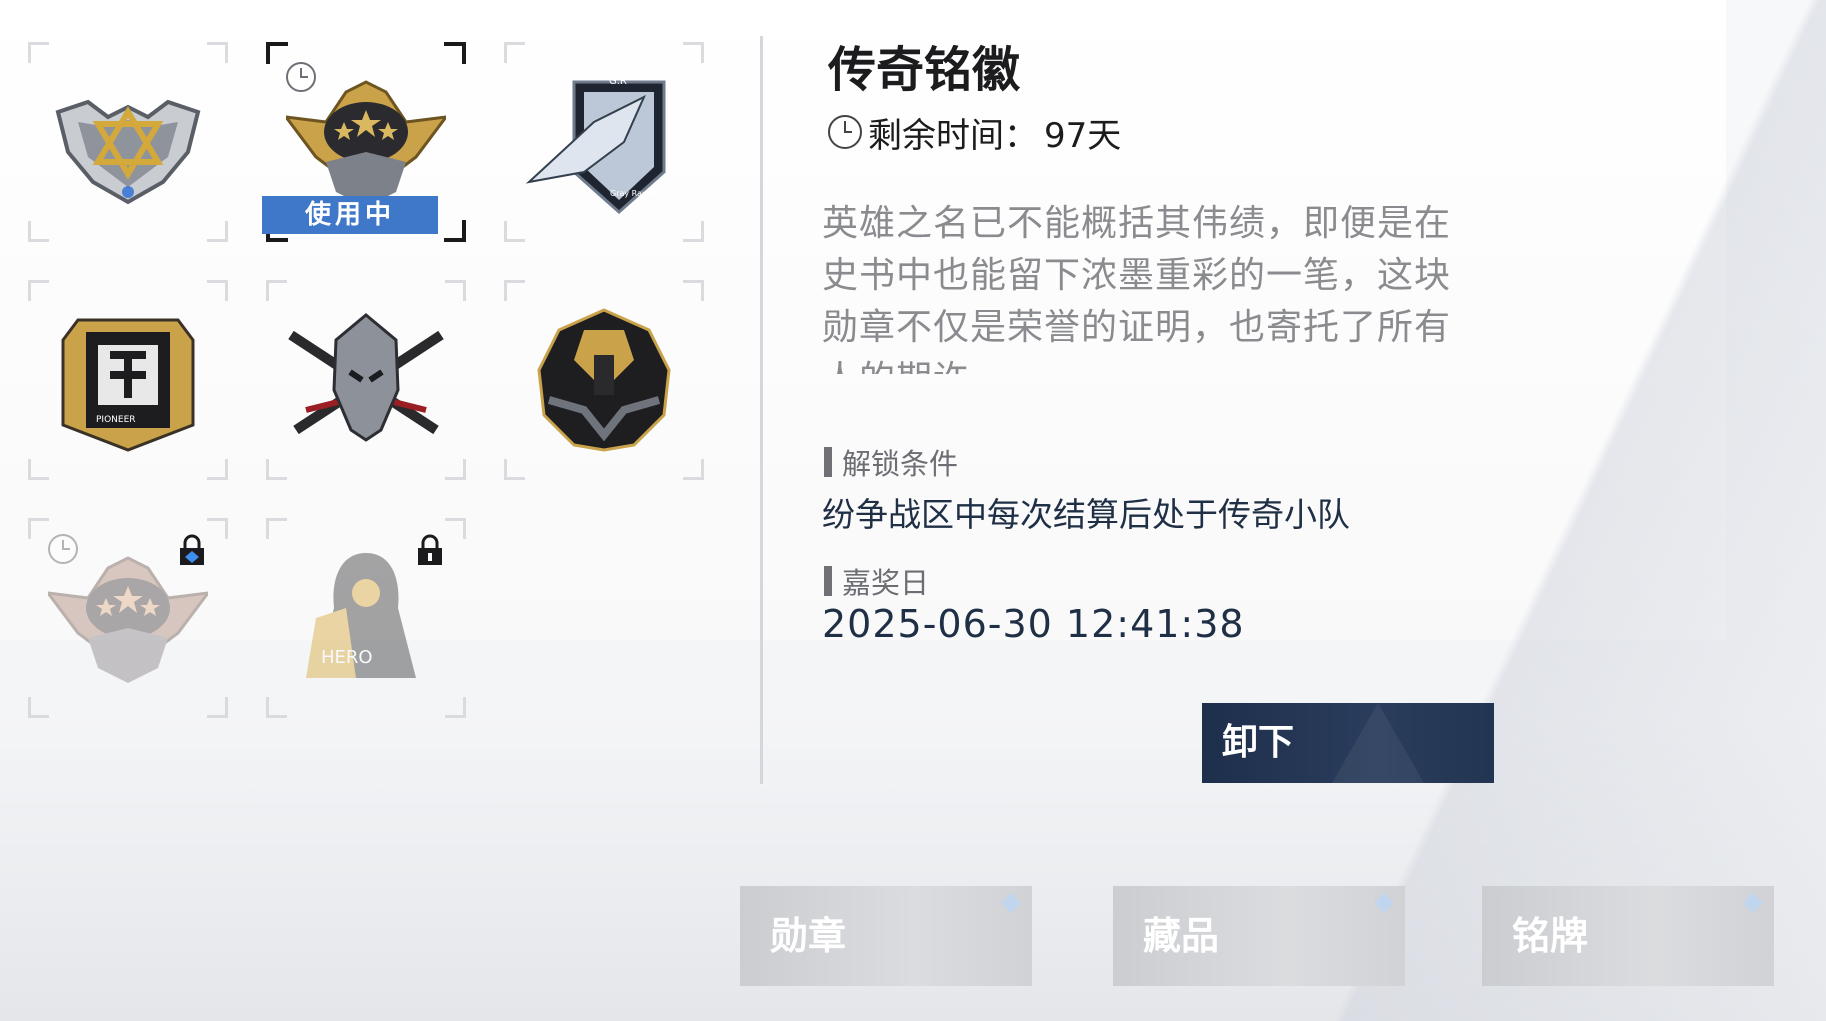  Describe the element at coordinates (366, 618) in the screenshot. I see `badge-slot-8: HERO` at that location.